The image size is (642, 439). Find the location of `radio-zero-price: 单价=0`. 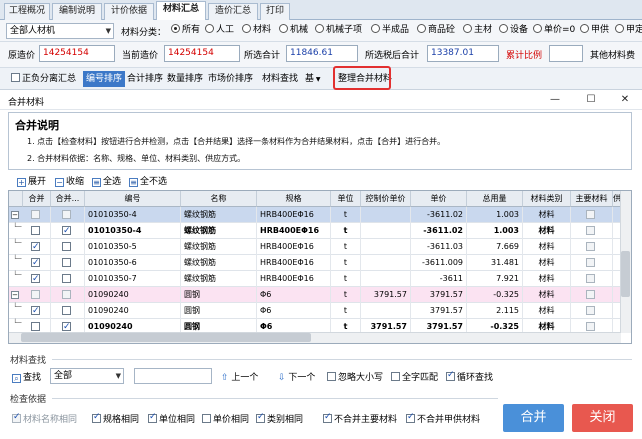

radio-zero-price: 单价=0 is located at coordinates (554, 30).